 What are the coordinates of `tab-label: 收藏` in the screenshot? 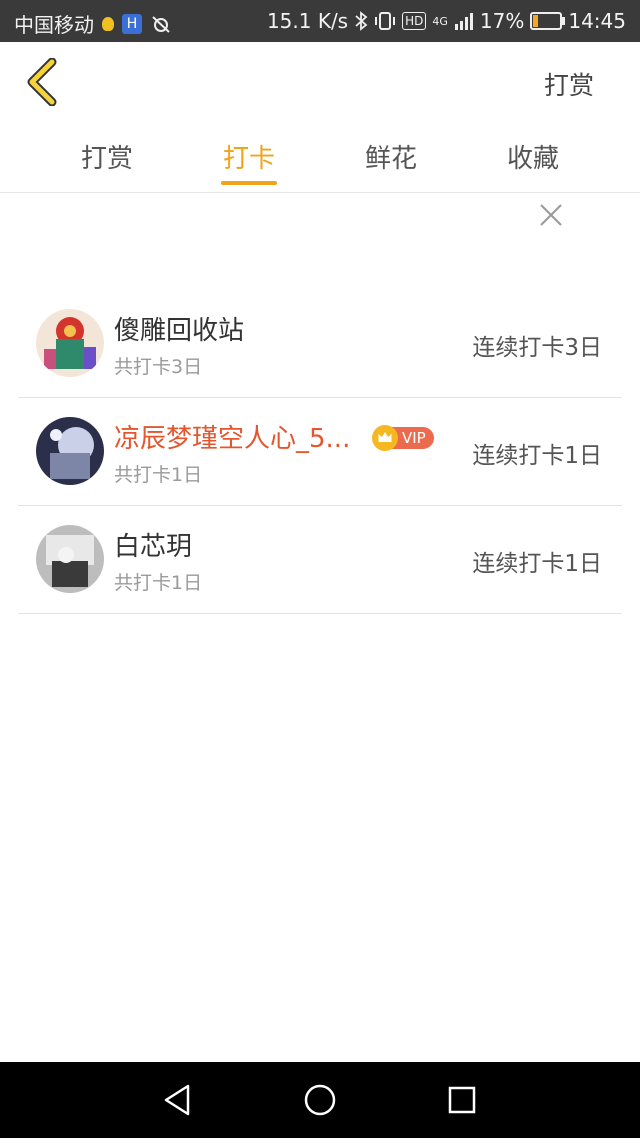 It's located at (532, 159).